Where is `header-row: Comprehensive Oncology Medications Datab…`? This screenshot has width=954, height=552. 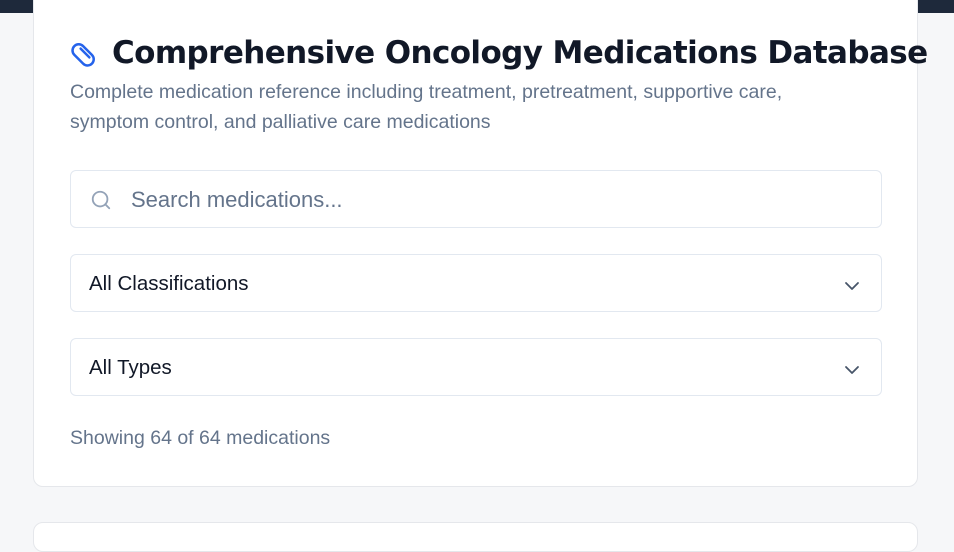
header-row: Comprehensive Oncology Medications Datab… is located at coordinates (499, 53).